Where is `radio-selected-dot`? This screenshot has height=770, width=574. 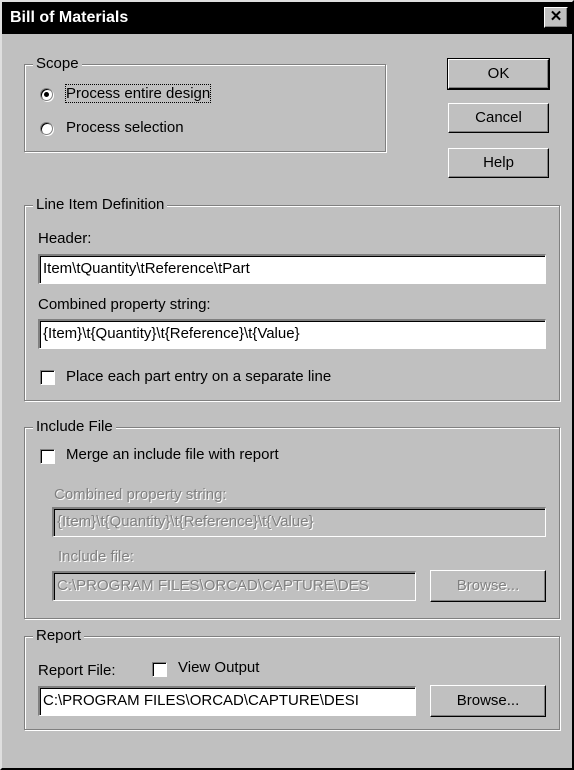
radio-selected-dot is located at coordinates (46, 94).